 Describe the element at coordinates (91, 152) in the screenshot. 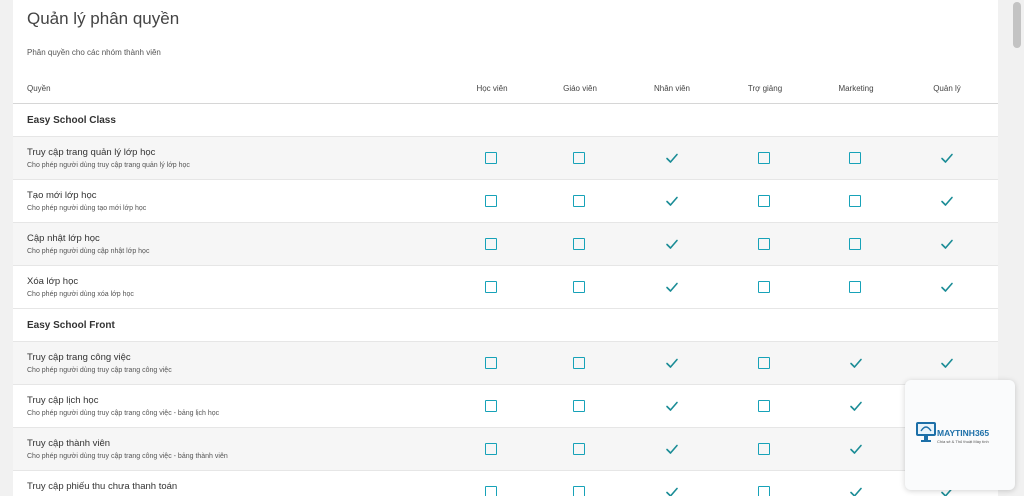

I see `permission-title: Truy cập trang quản lý lớp học` at that location.